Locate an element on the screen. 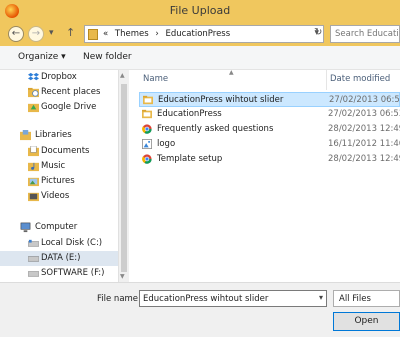  search-input is located at coordinates (365, 34).